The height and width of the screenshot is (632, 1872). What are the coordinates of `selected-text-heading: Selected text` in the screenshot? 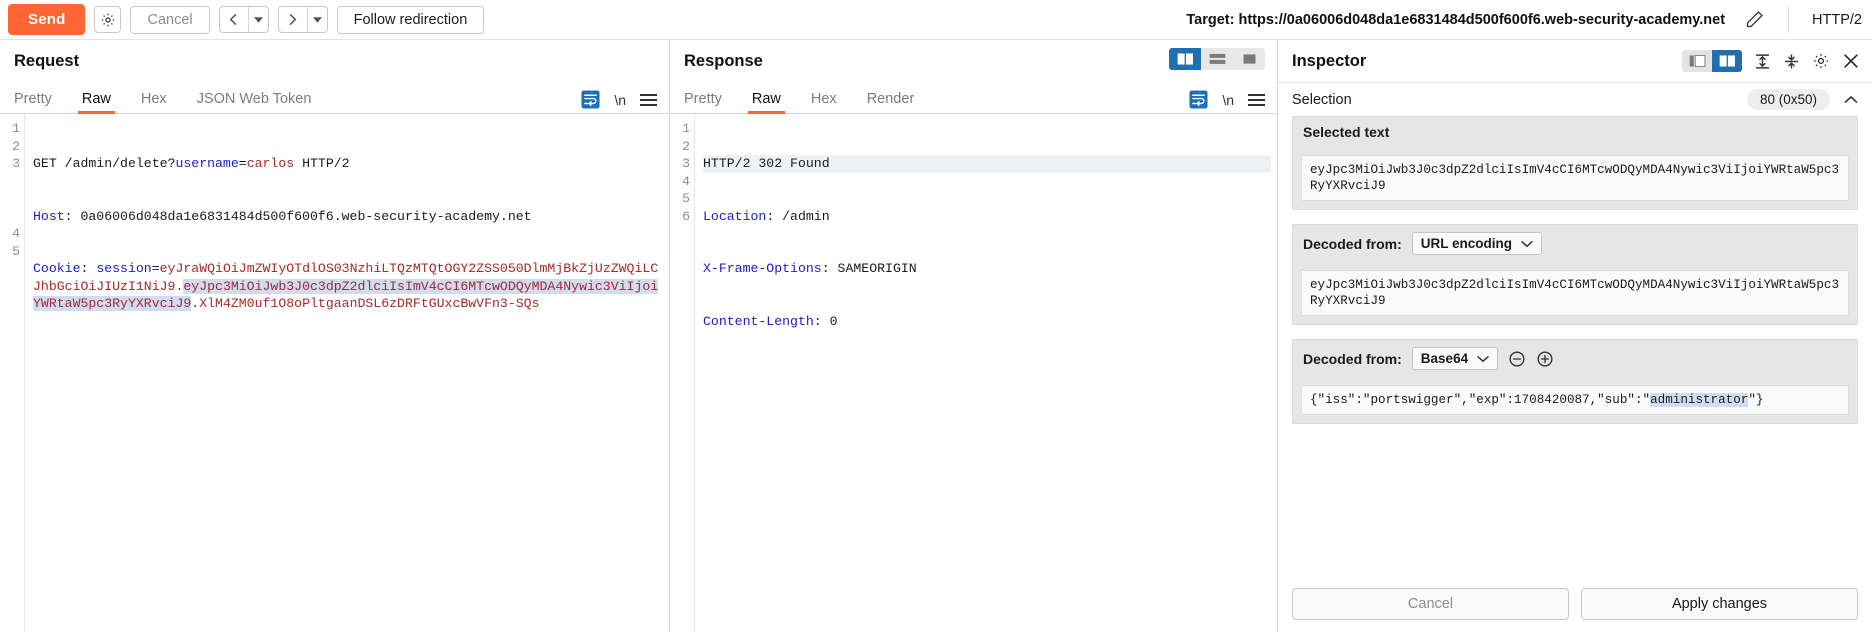 It's located at (1575, 132).